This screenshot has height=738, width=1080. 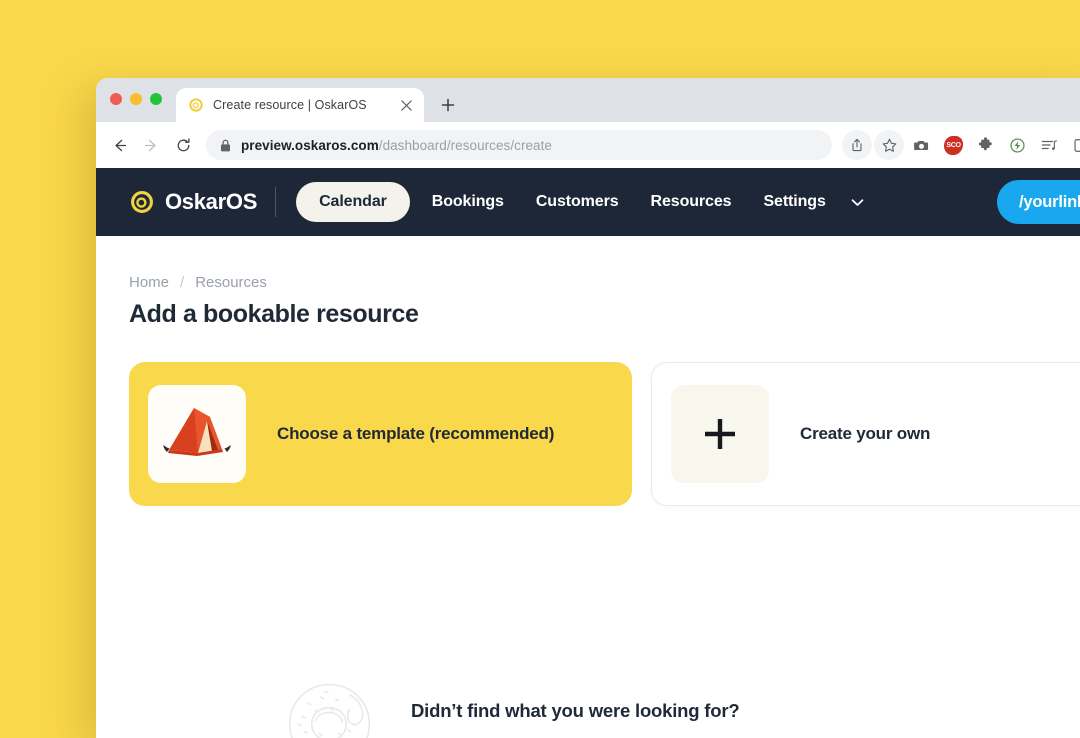 I want to click on puzzle-extension-icon, so click(x=985, y=145).